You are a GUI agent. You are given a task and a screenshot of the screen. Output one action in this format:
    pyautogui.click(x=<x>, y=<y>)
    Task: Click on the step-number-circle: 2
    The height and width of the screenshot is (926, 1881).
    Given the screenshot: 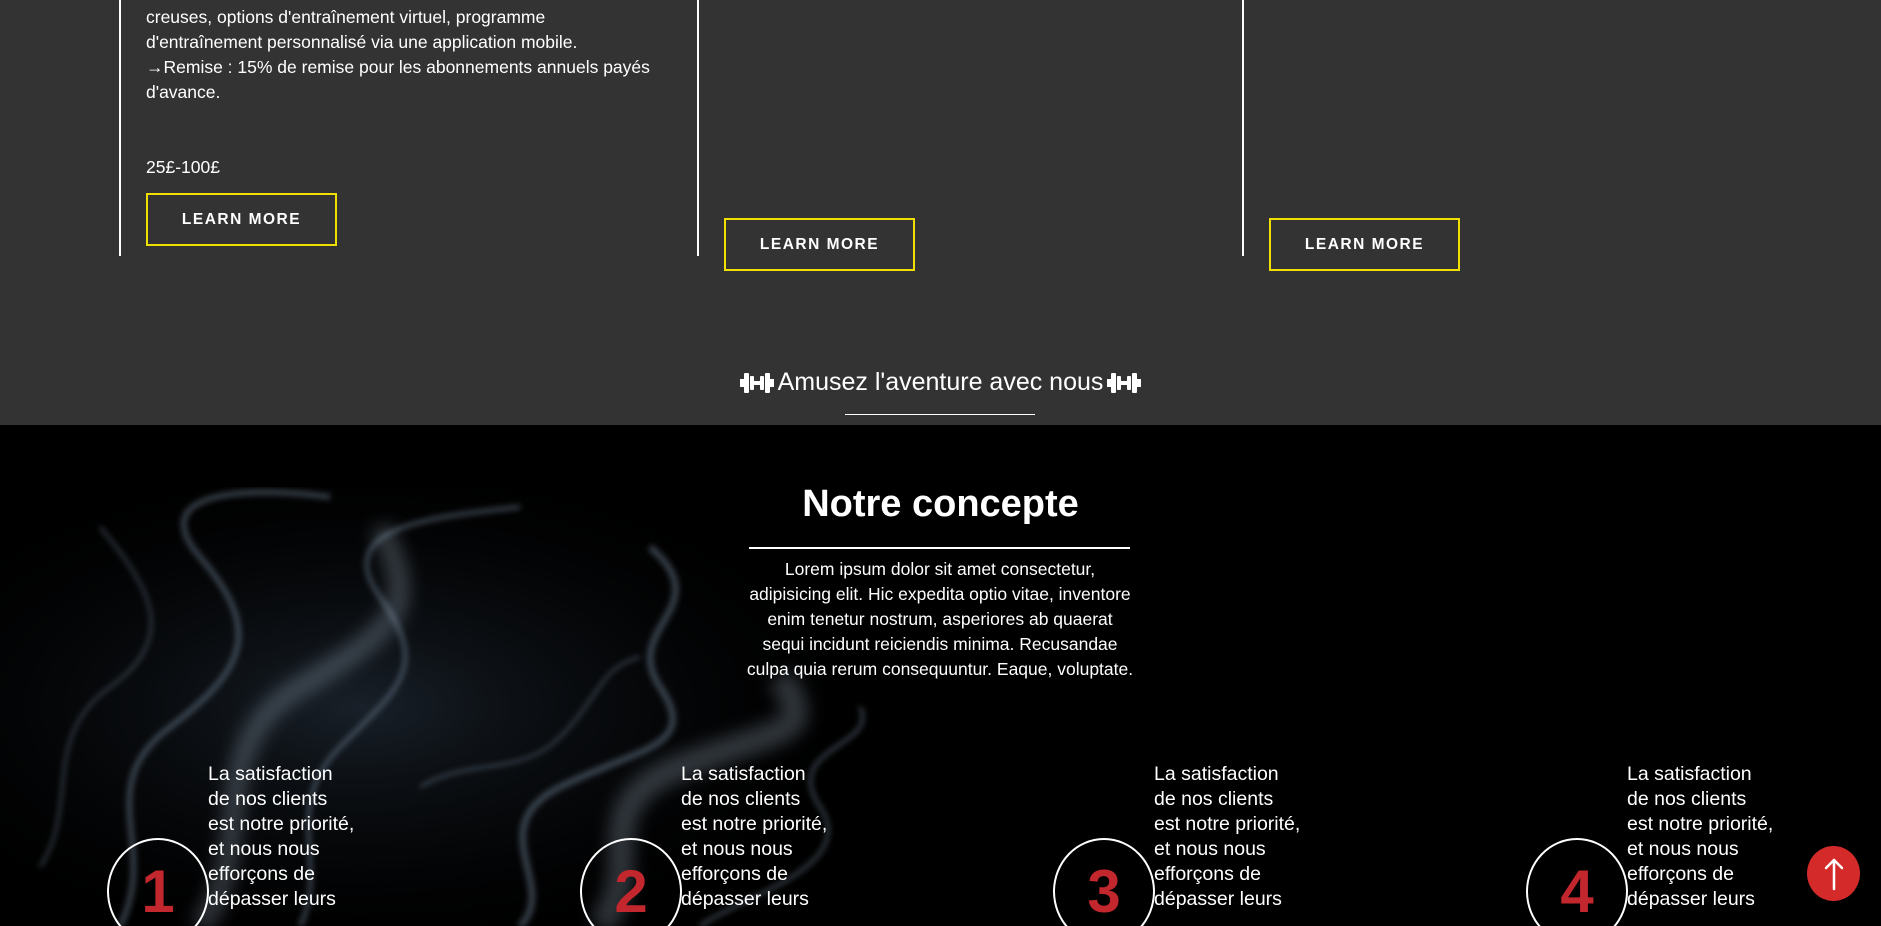 What is the action you would take?
    pyautogui.click(x=631, y=882)
    